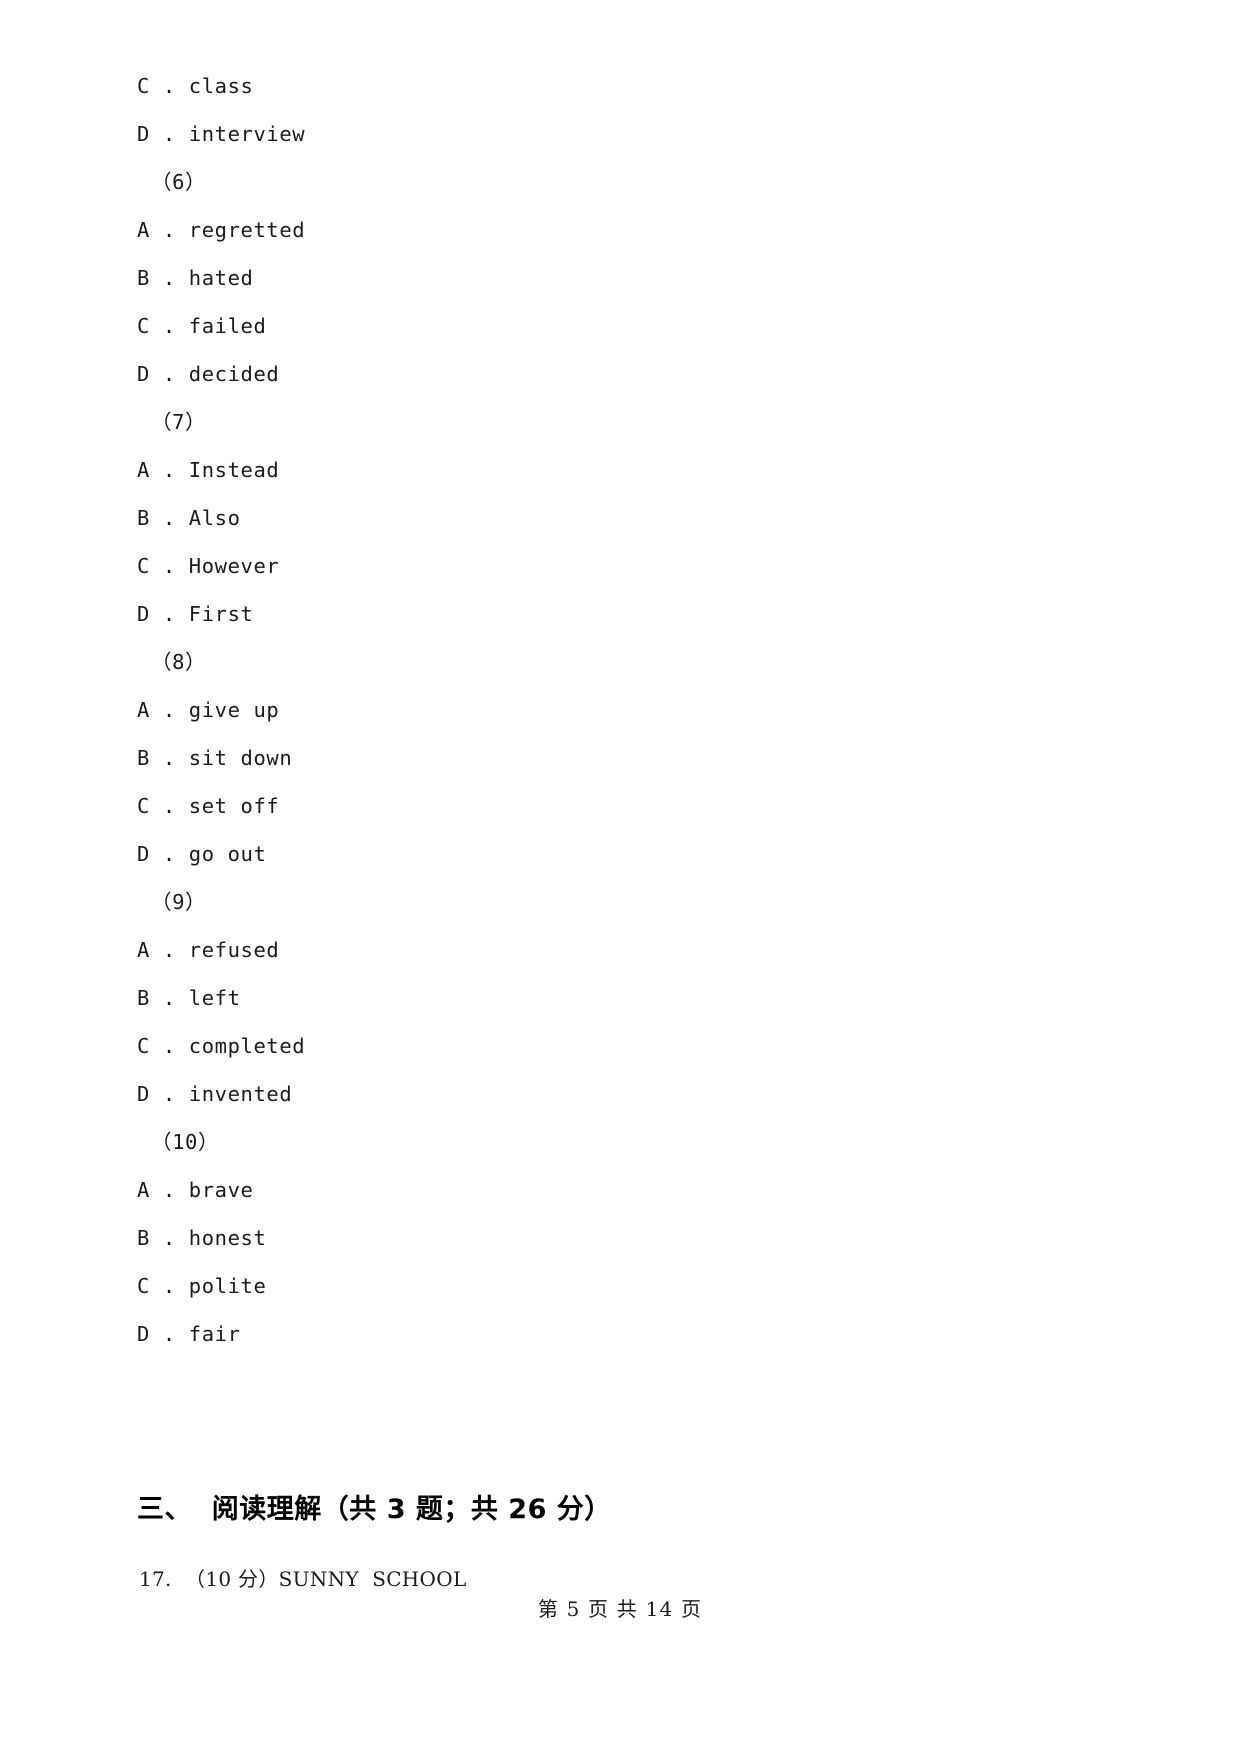 This screenshot has width=1240, height=1753. Describe the element at coordinates (208, 566) in the screenshot. I see `option-line: C . However` at that location.